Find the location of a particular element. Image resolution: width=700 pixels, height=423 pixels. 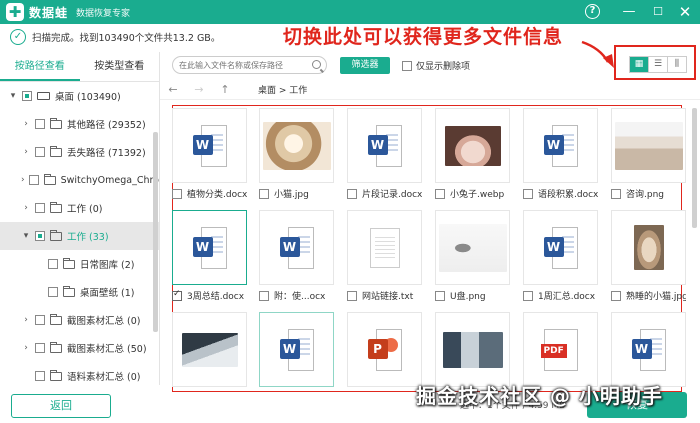

file-tile: 网站链接.txt is located at coordinates (384, 256).